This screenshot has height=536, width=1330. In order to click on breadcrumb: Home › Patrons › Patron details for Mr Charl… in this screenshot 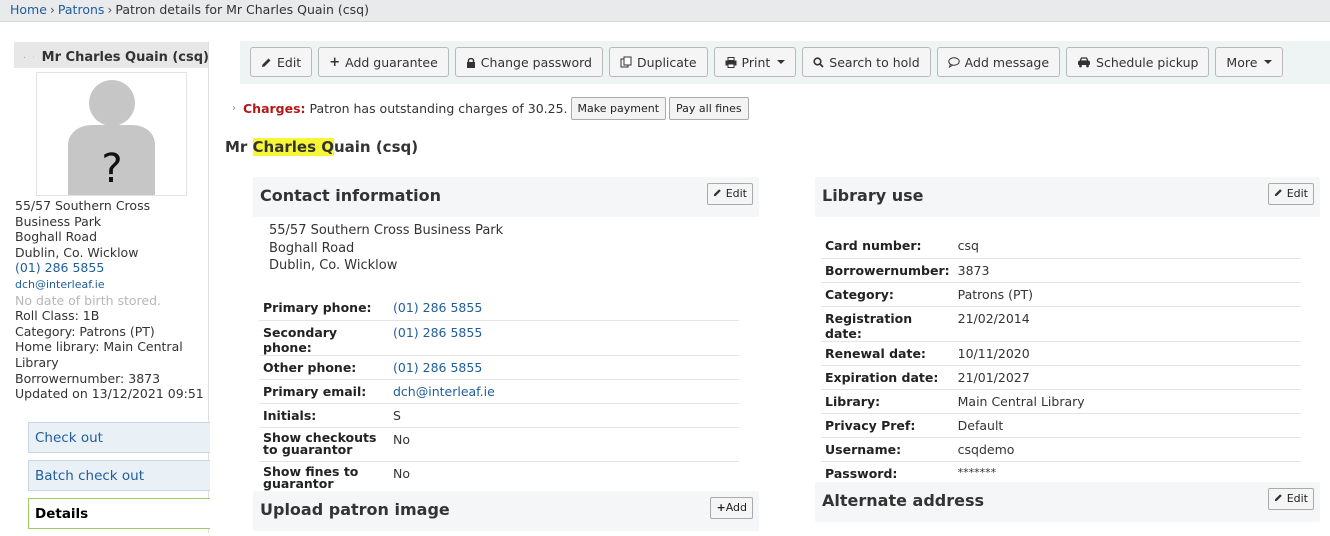, I will do `click(665, 11)`.